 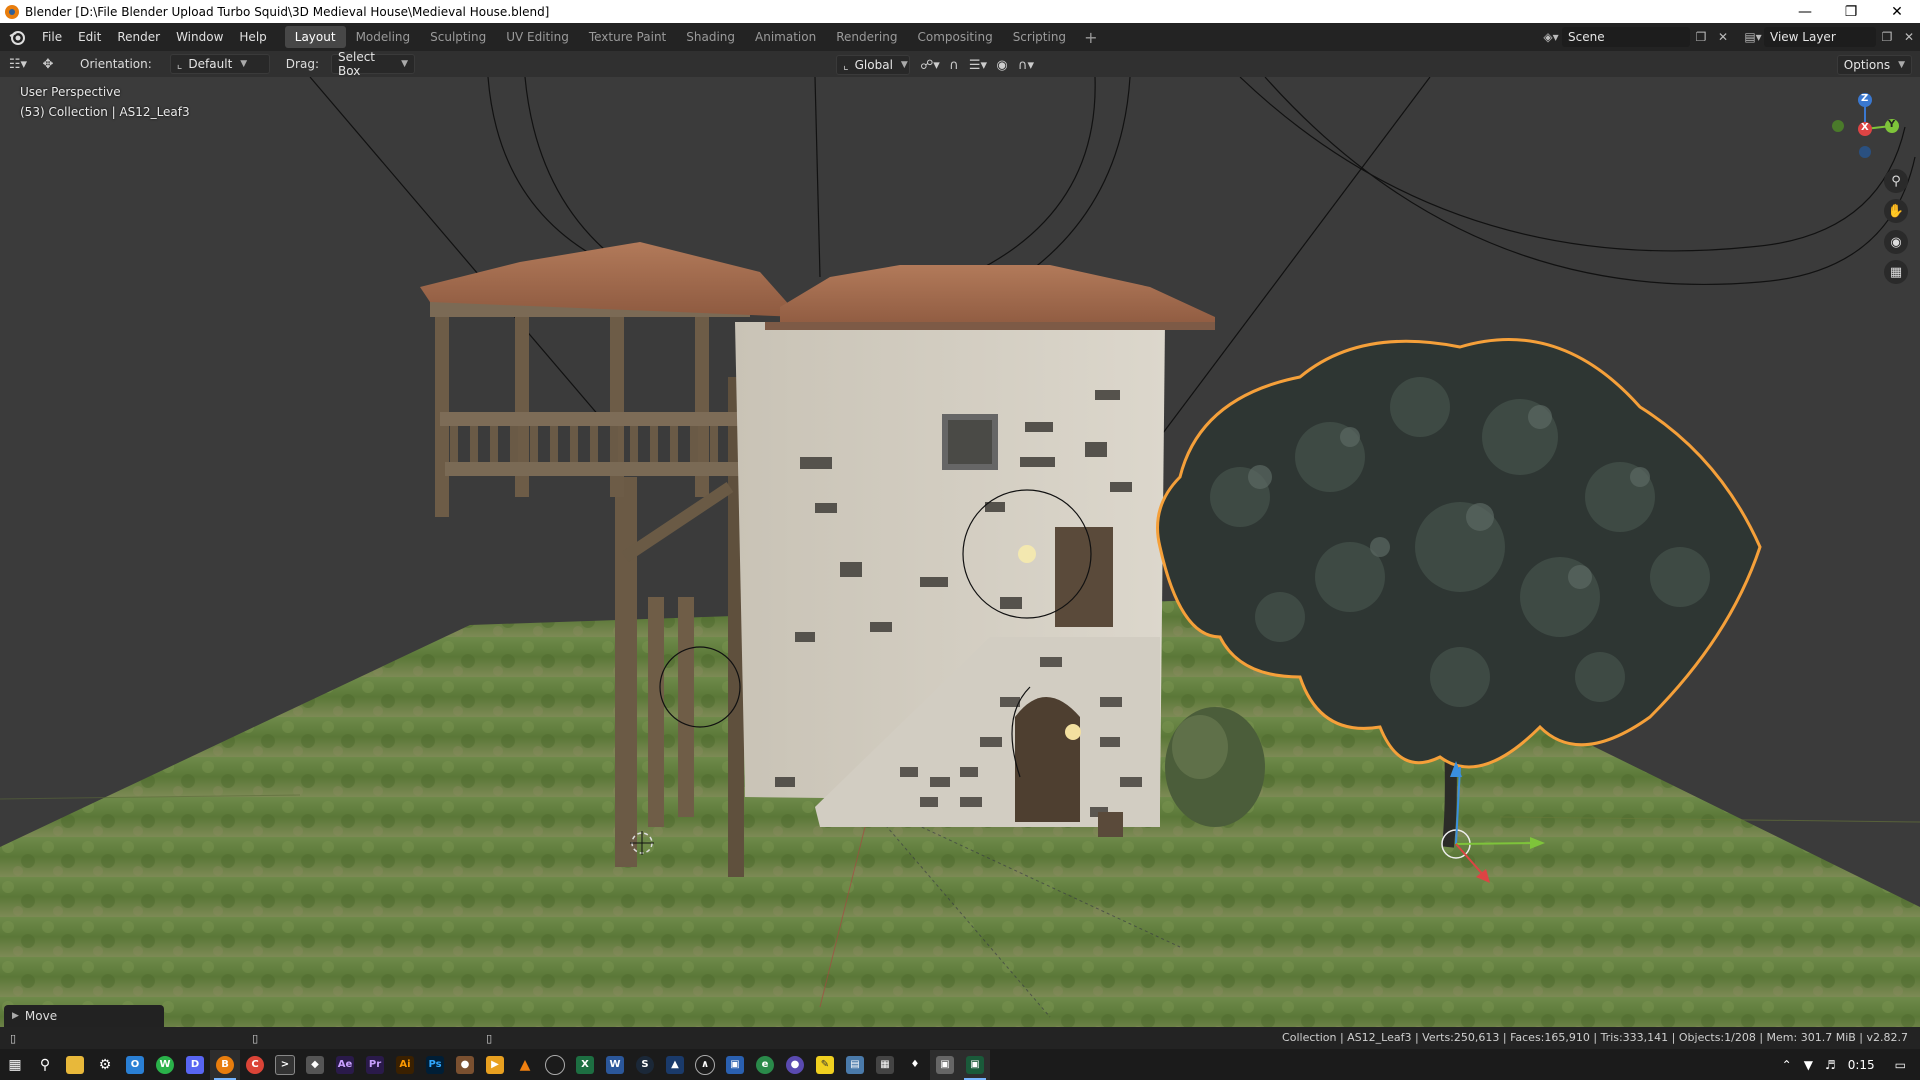 I want to click on tab-scripting: Scripting, so click(x=1039, y=37).